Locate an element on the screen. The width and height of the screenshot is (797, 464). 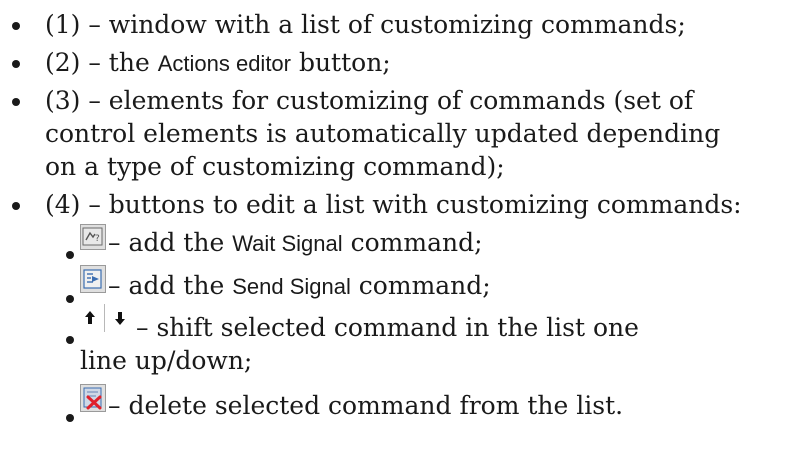
sub-item-delete: – delete selected command from the list. is located at coordinates (365, 405).